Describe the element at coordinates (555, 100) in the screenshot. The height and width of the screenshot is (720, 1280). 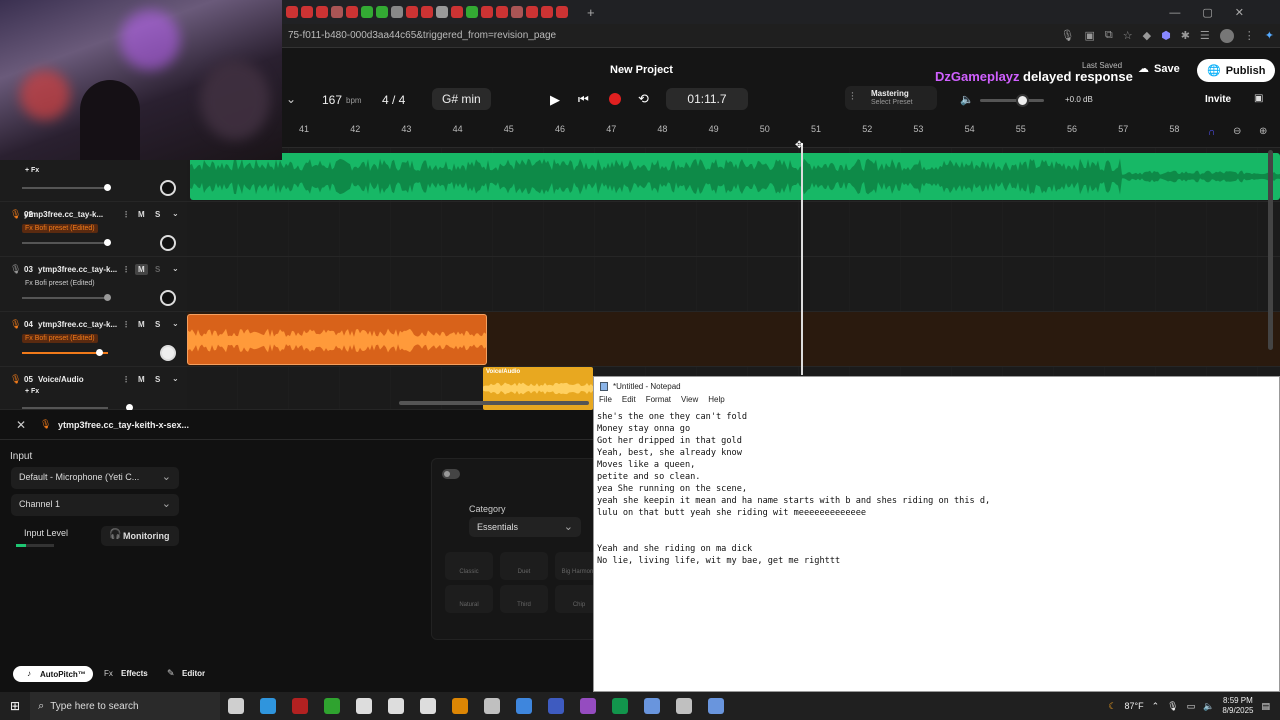
I see `play-button: ▶` at that location.